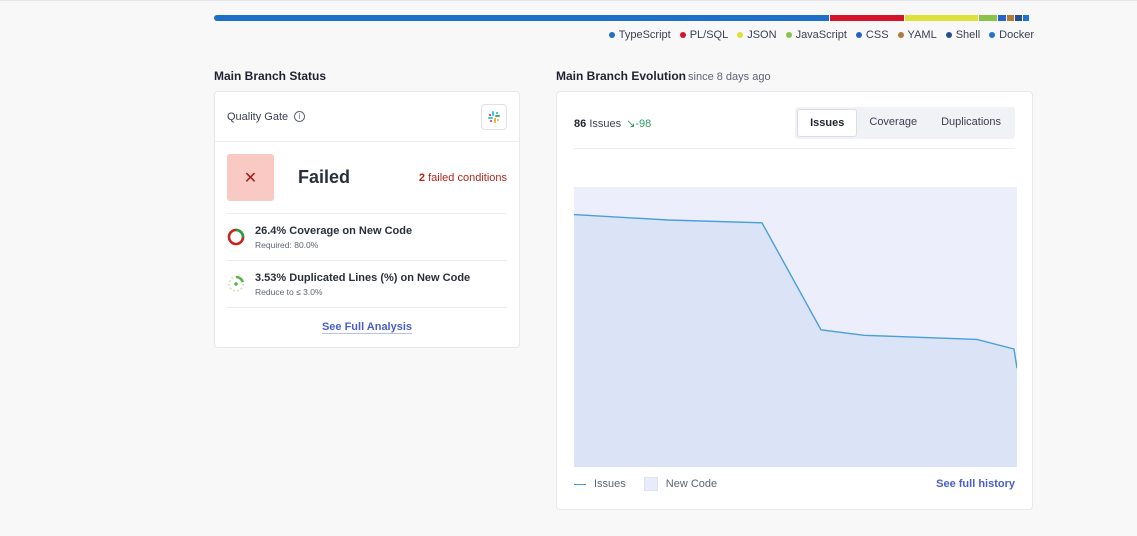  What do you see at coordinates (971, 123) in the screenshot?
I see `tab-duplications: Duplications` at bounding box center [971, 123].